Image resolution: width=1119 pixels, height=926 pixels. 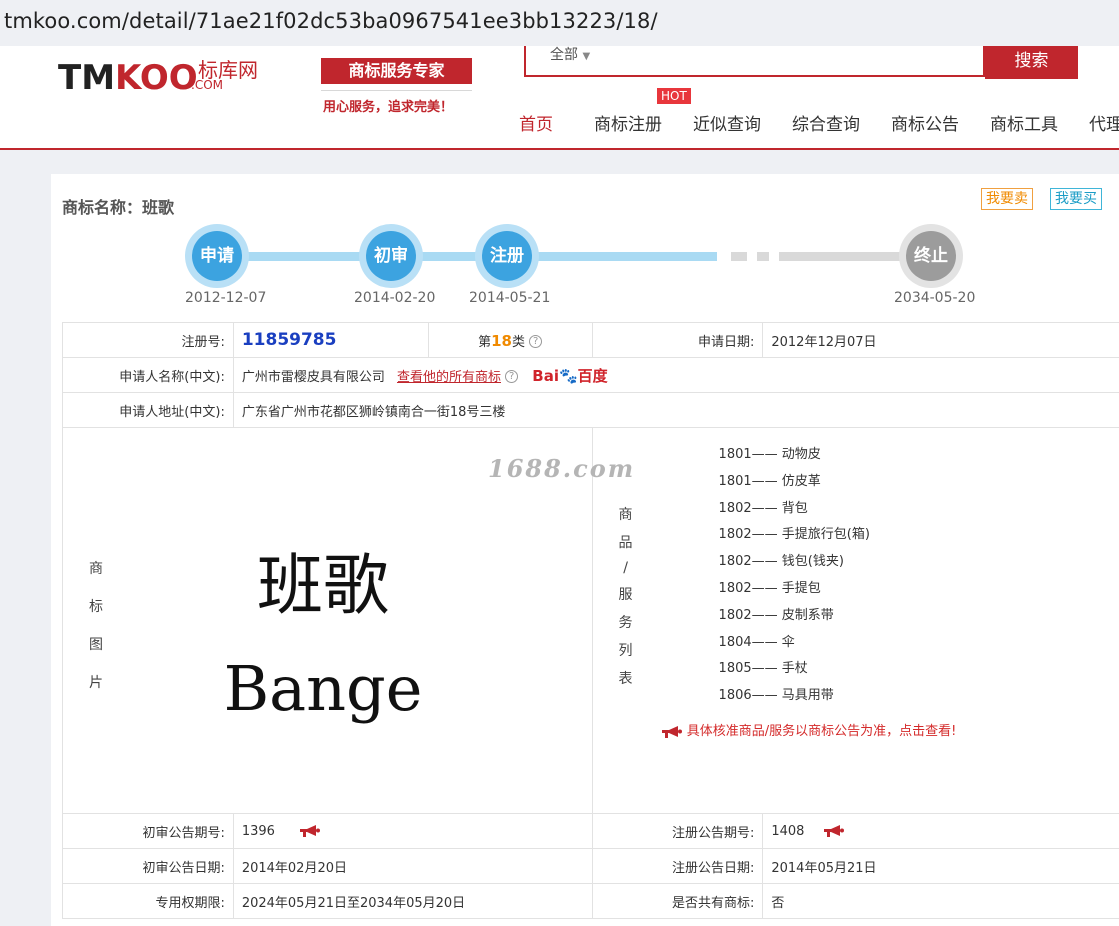 I want to click on reg-no-value: 11859785, so click(x=289, y=340).